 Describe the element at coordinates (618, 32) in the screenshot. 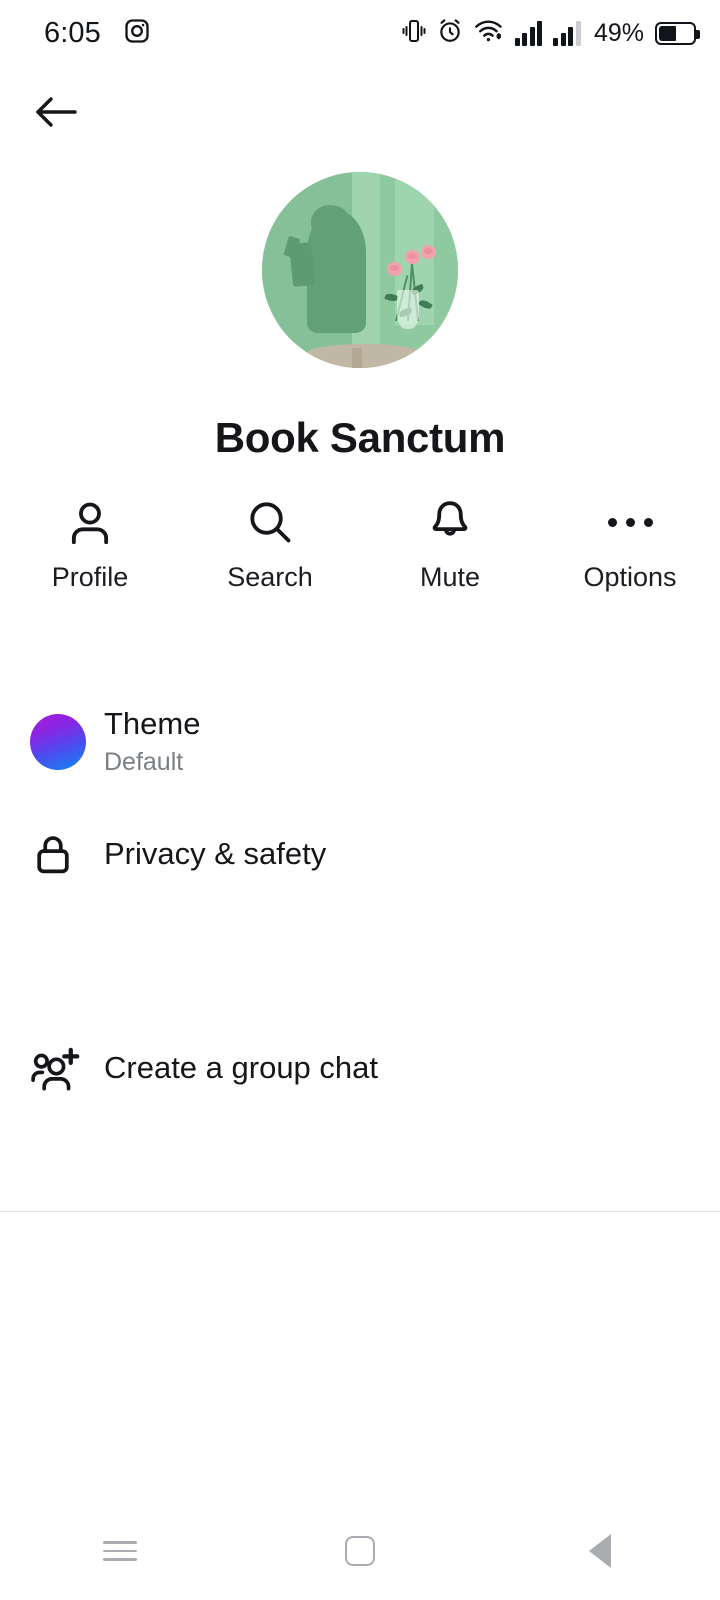

I see `battery-percent: 49%` at that location.